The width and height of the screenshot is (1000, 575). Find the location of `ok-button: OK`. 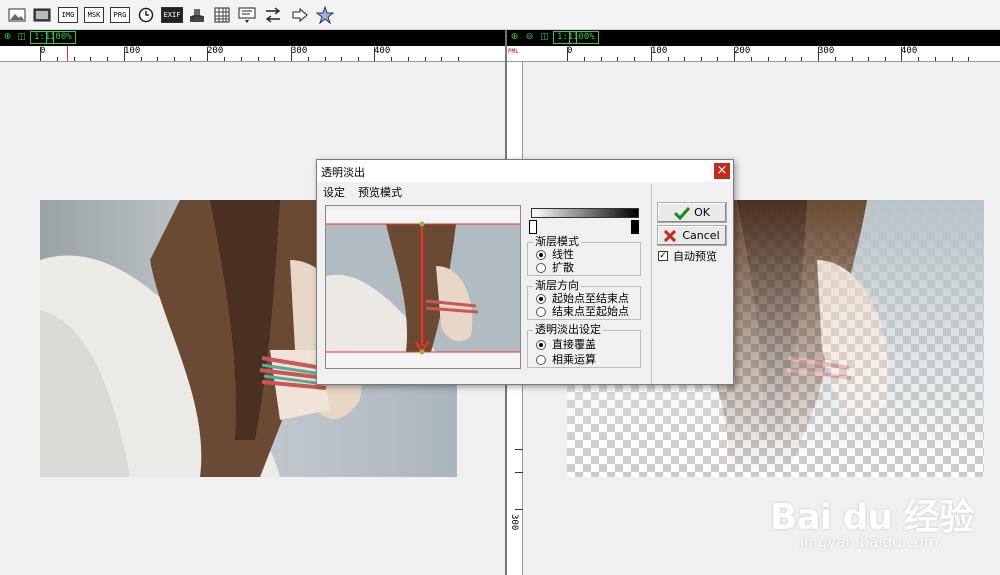

ok-button: OK is located at coordinates (692, 212).